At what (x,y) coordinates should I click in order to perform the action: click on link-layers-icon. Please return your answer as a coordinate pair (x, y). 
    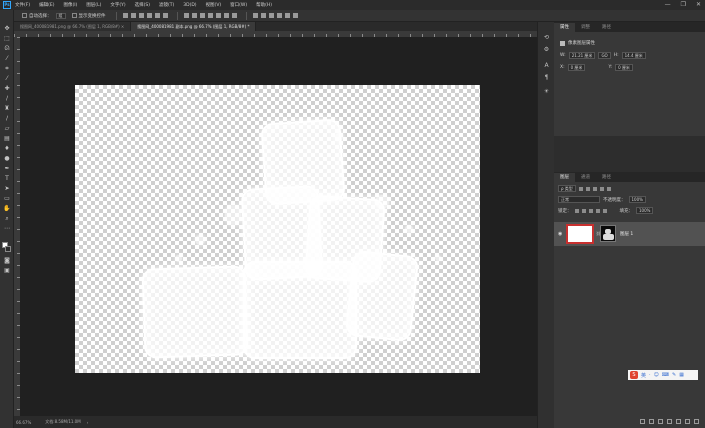
    Looking at the image, I should click on (642, 421).